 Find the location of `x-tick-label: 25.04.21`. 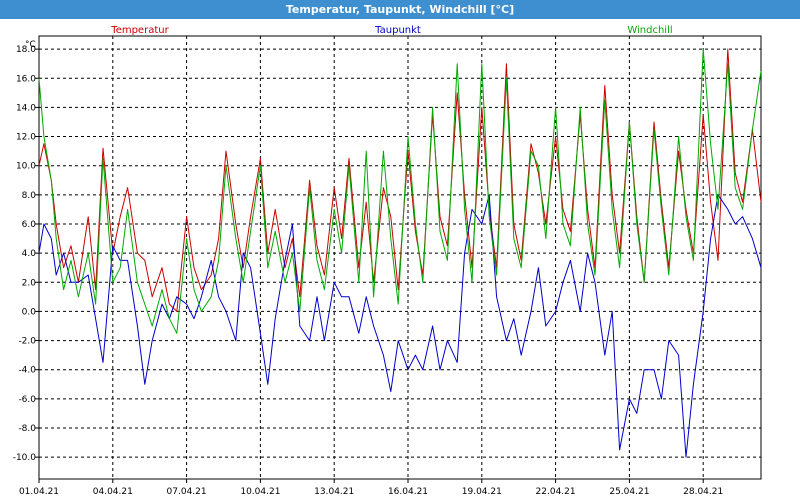

x-tick-label: 25.04.21 is located at coordinates (629, 492).